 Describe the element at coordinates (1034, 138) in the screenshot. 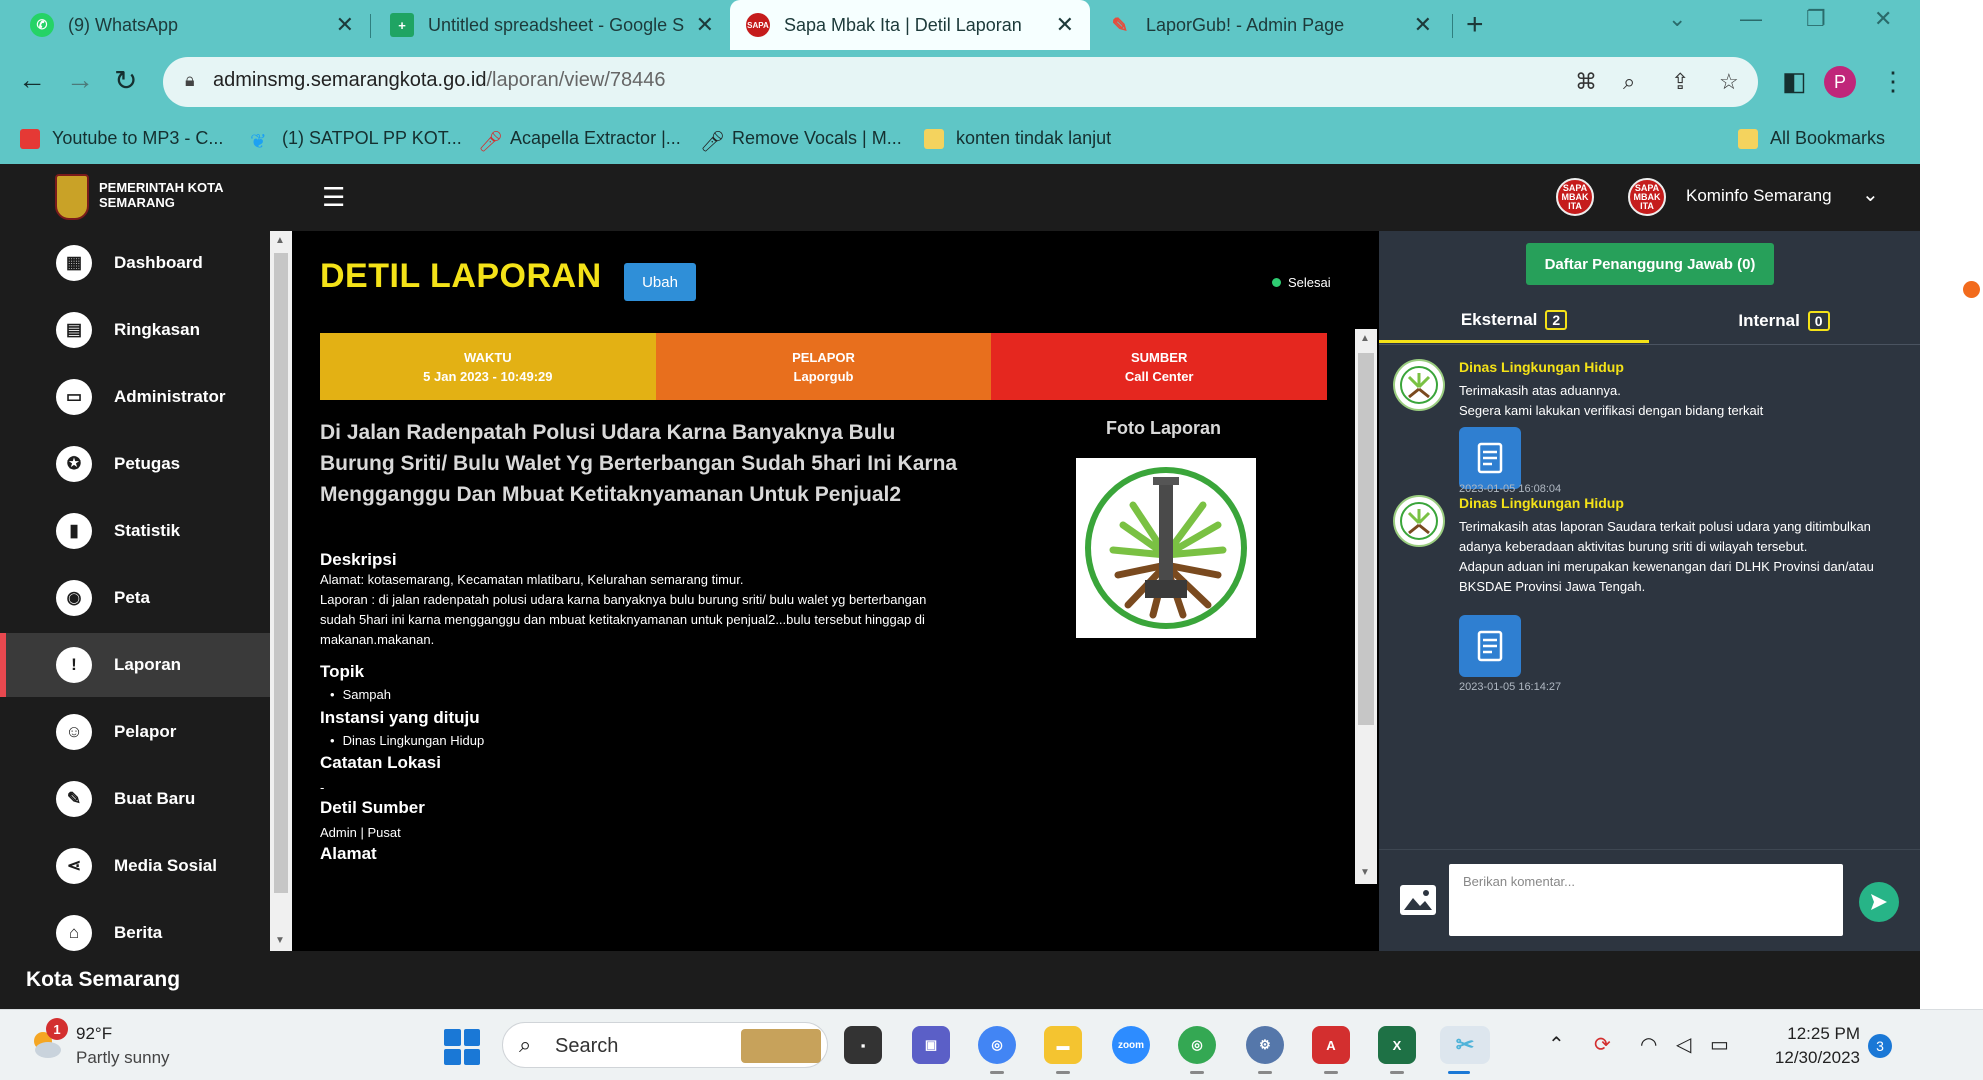

I see `bookmark-label: konten tindak lanjut` at that location.